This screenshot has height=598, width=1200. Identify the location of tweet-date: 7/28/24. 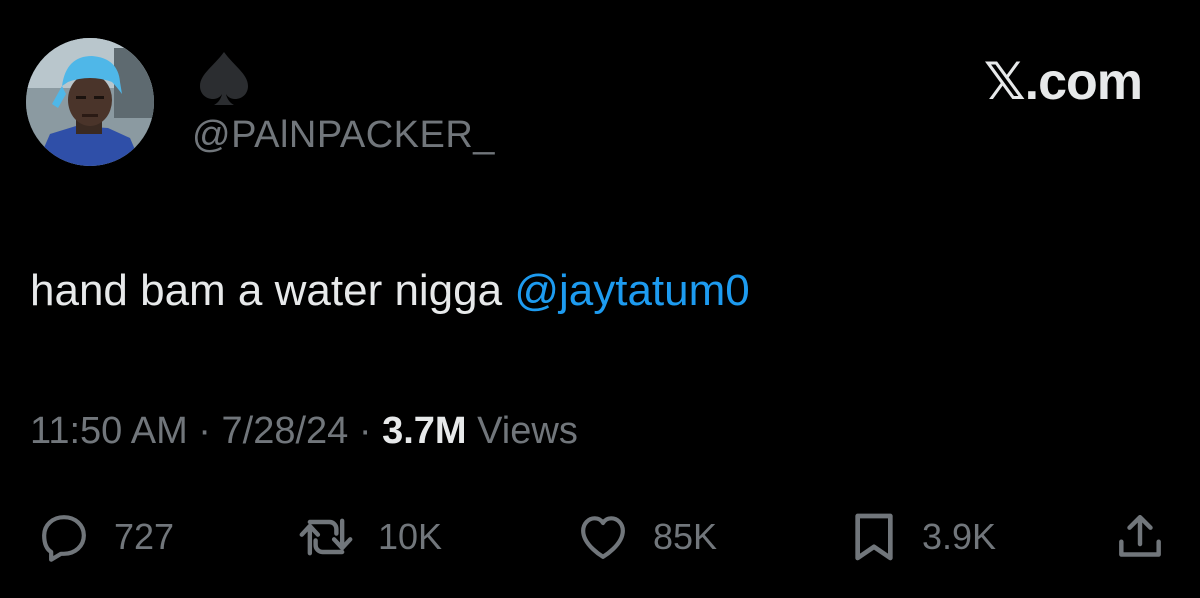
(285, 431).